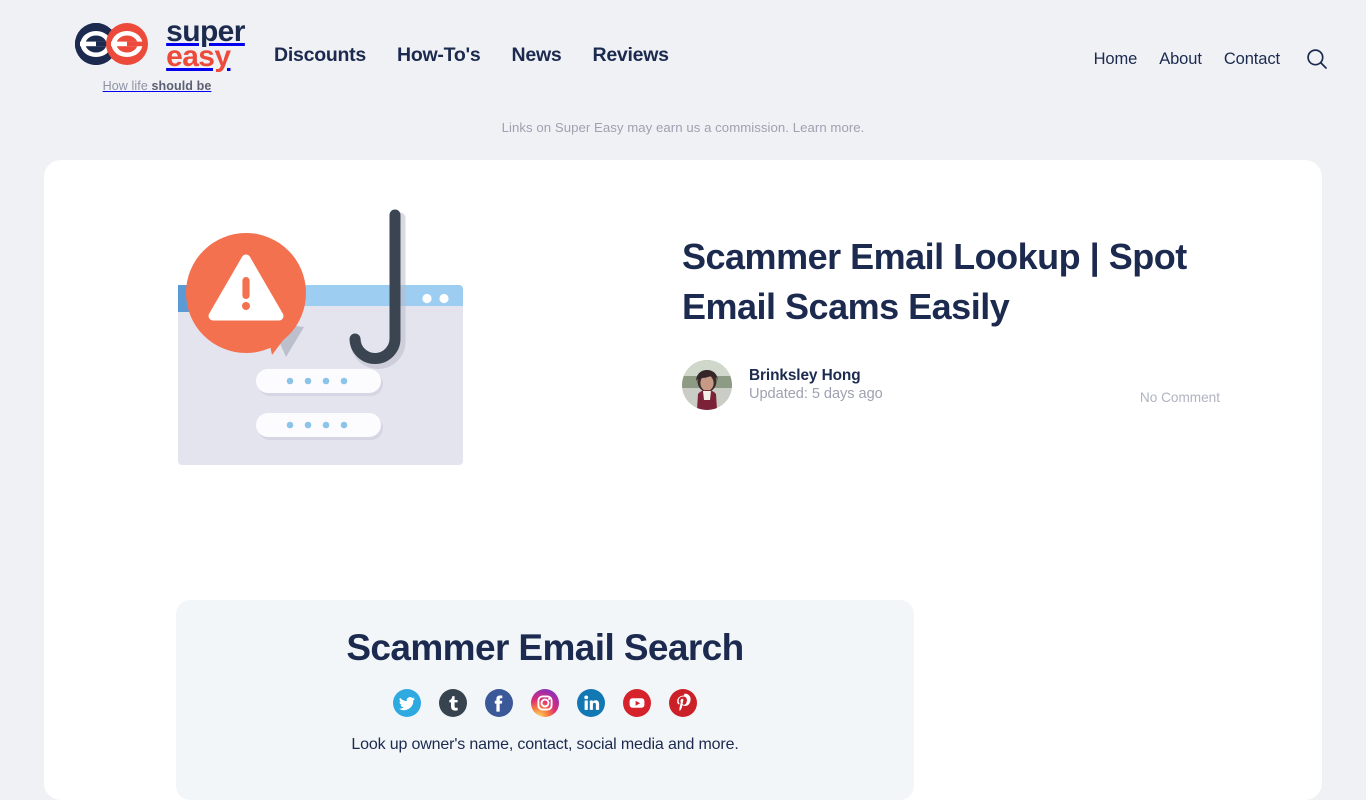  What do you see at coordinates (1116, 59) in the screenshot?
I see `nav-item-home: Home` at bounding box center [1116, 59].